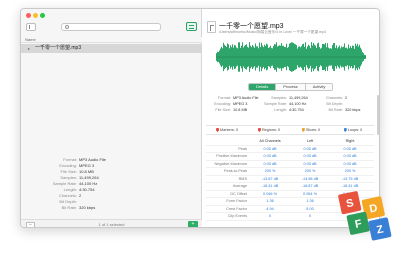 The image size is (400, 256). Describe the element at coordinates (290, 157) in the screenshot. I see `stats-row: Positive Maximum 0.00 dB 0.00 dB 0.00 dB` at that location.